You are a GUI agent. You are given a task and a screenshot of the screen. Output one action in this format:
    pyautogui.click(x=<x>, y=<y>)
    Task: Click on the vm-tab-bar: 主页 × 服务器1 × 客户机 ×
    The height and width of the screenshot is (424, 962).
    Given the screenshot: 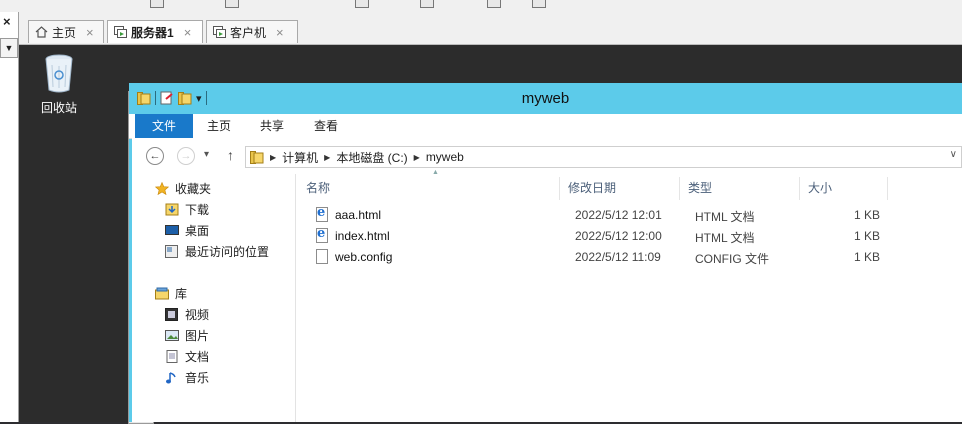 What is the action you would take?
    pyautogui.click(x=490, y=28)
    